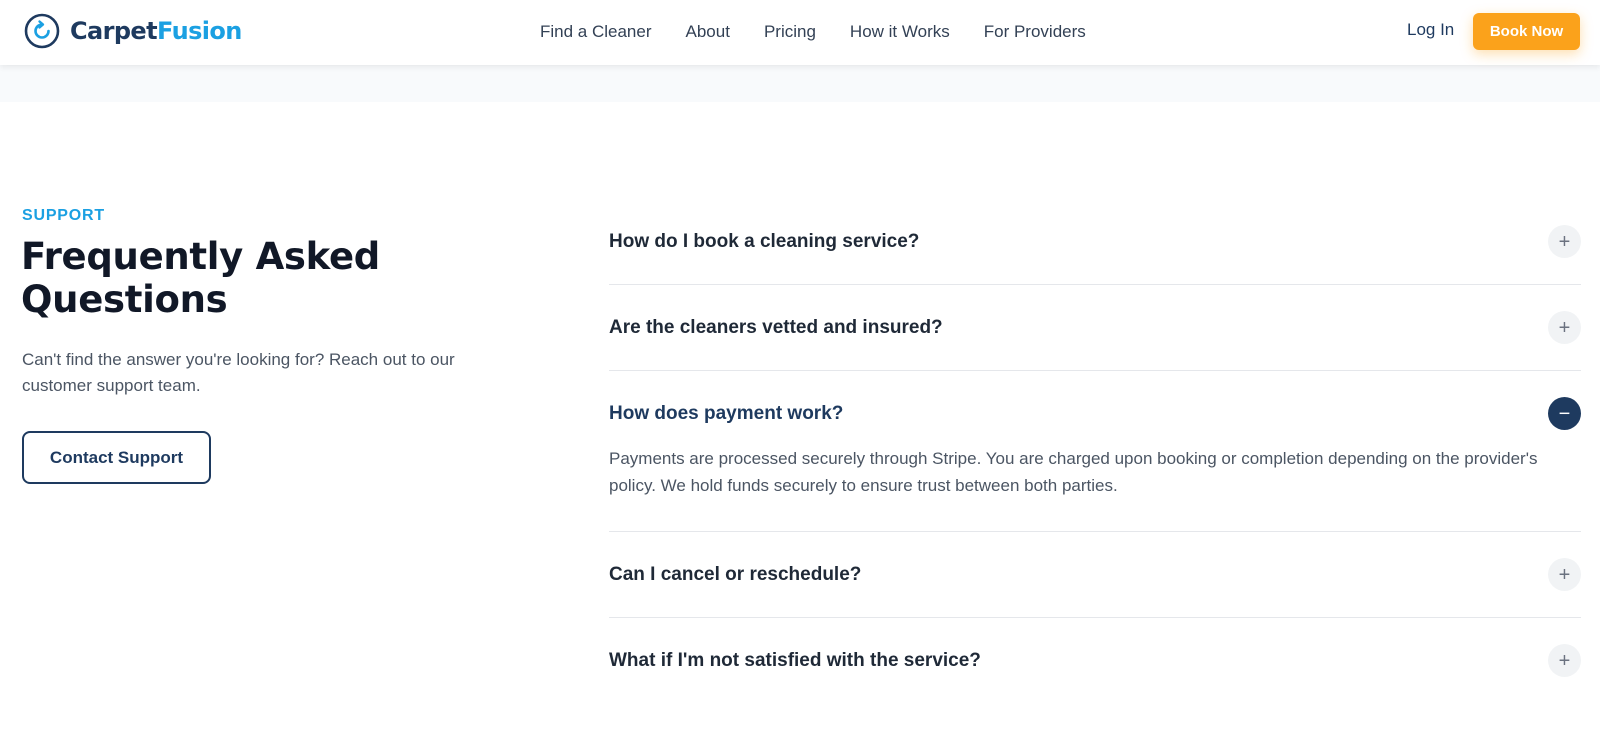 Image resolution: width=1600 pixels, height=730 pixels. Describe the element at coordinates (116, 457) in the screenshot. I see `contact-support-button: Contact Support` at that location.